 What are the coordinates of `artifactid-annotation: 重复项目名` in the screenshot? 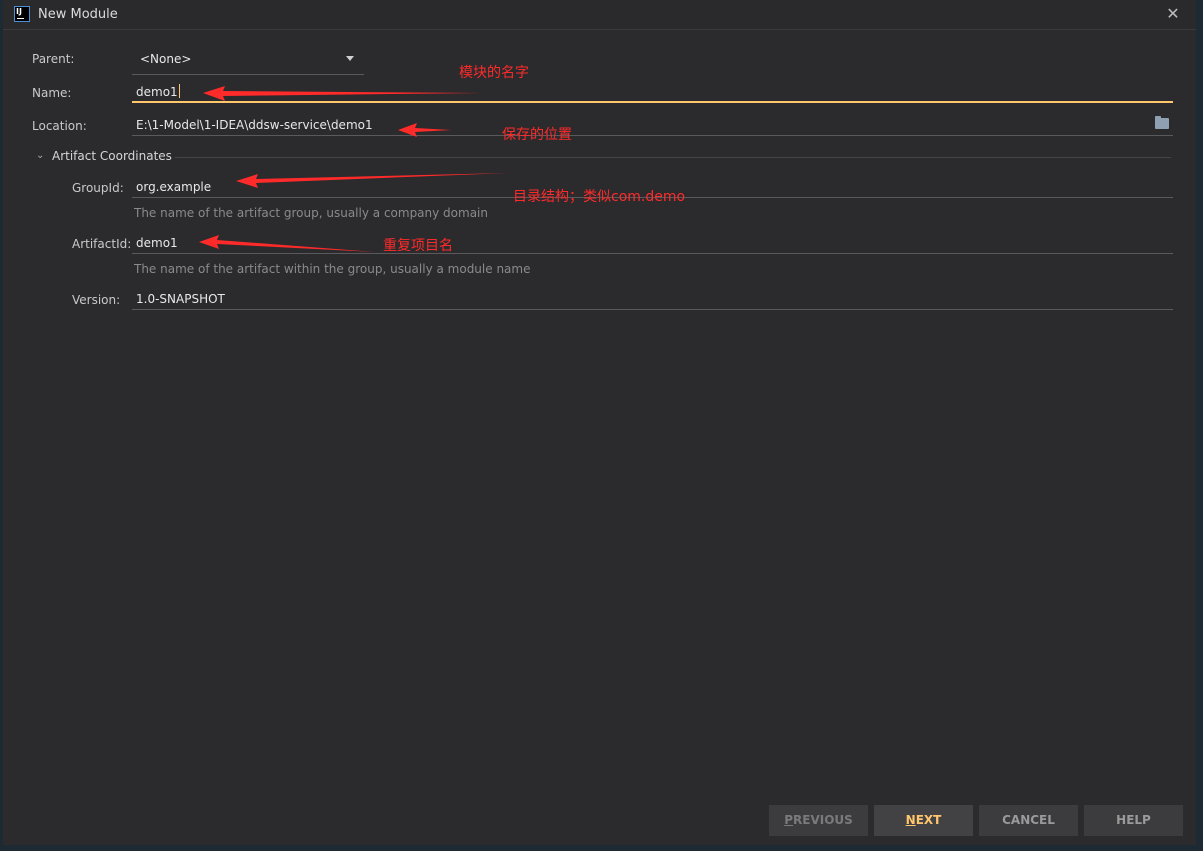 It's located at (418, 246).